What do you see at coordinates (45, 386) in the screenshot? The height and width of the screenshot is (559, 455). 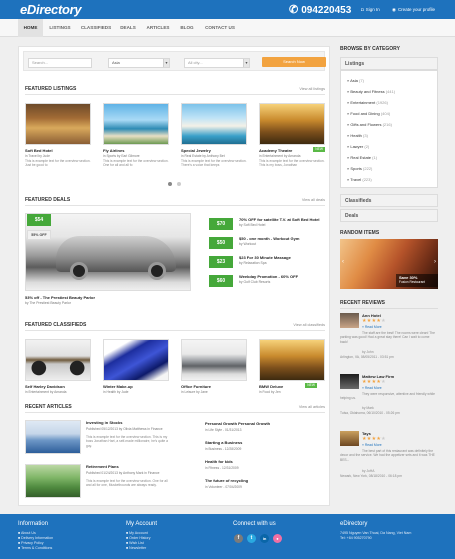 I see `classified-title: Self Harley Davidson` at bounding box center [45, 386].